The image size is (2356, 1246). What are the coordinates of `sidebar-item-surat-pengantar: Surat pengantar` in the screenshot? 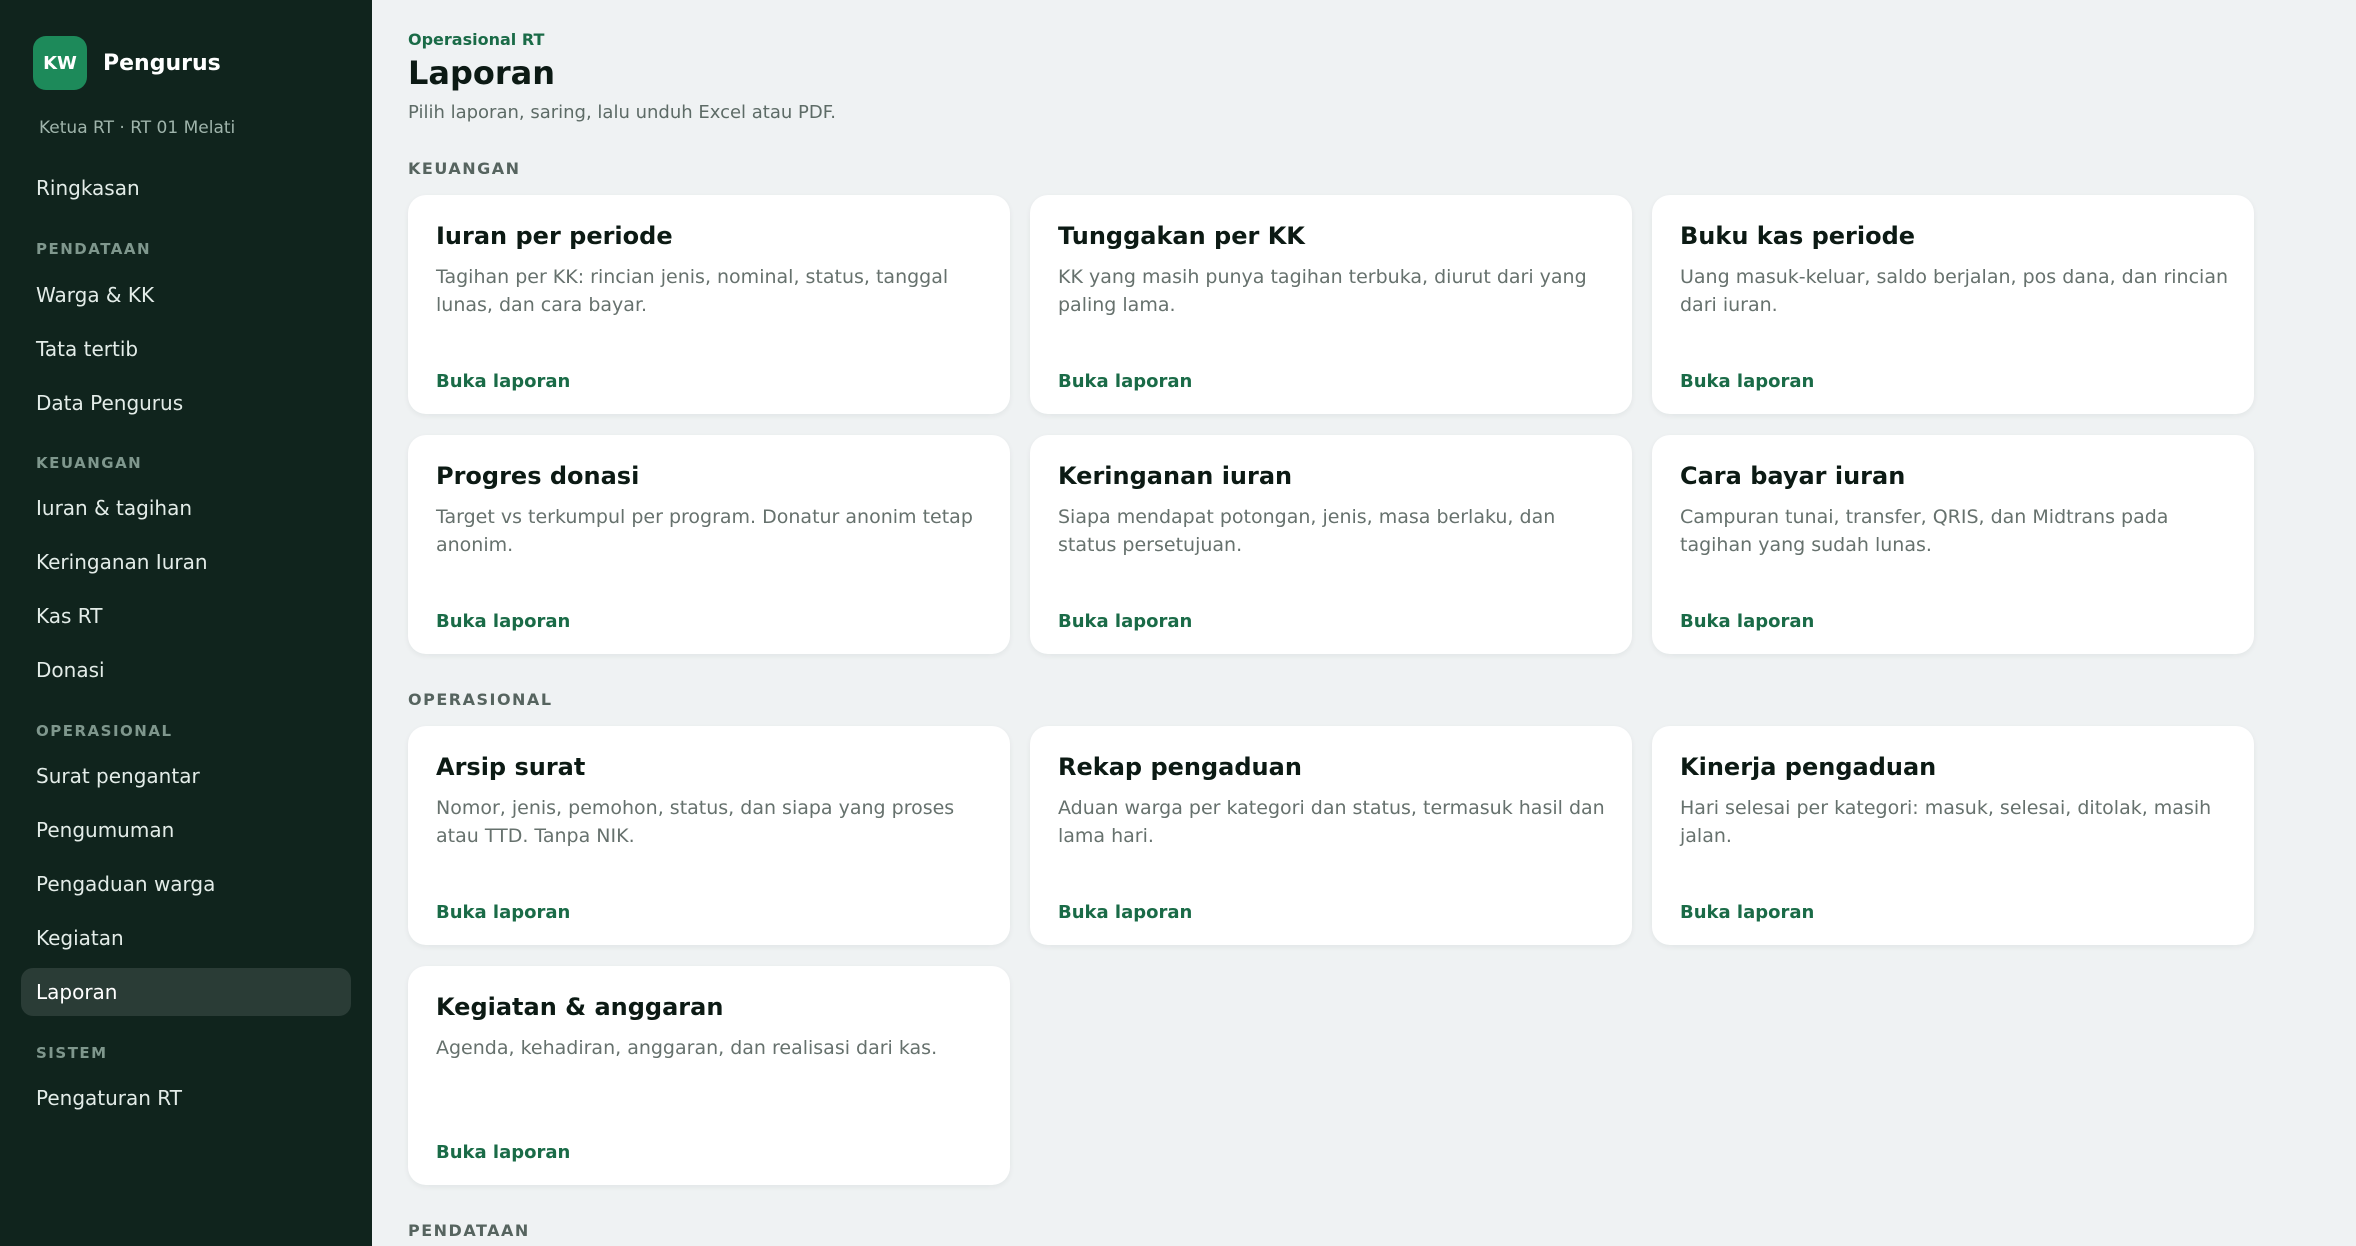 It's located at (186, 776).